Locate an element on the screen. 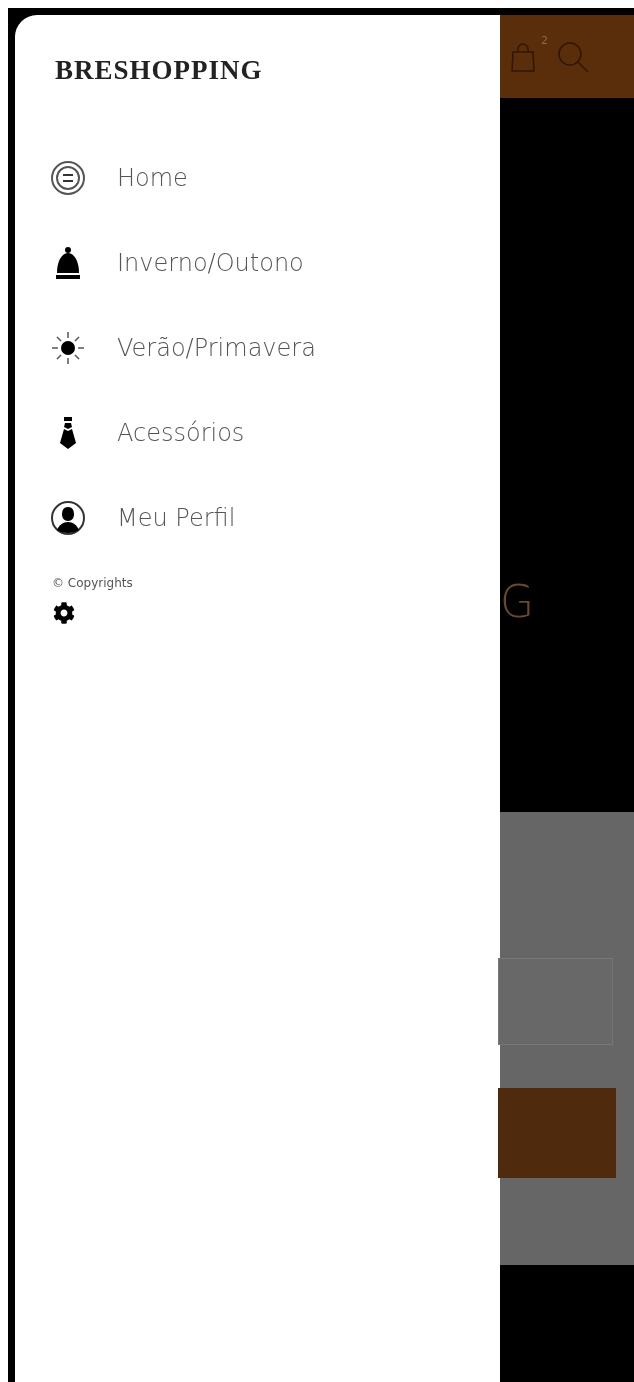  menu-item: Meu Perfil is located at coordinates (145, 517).